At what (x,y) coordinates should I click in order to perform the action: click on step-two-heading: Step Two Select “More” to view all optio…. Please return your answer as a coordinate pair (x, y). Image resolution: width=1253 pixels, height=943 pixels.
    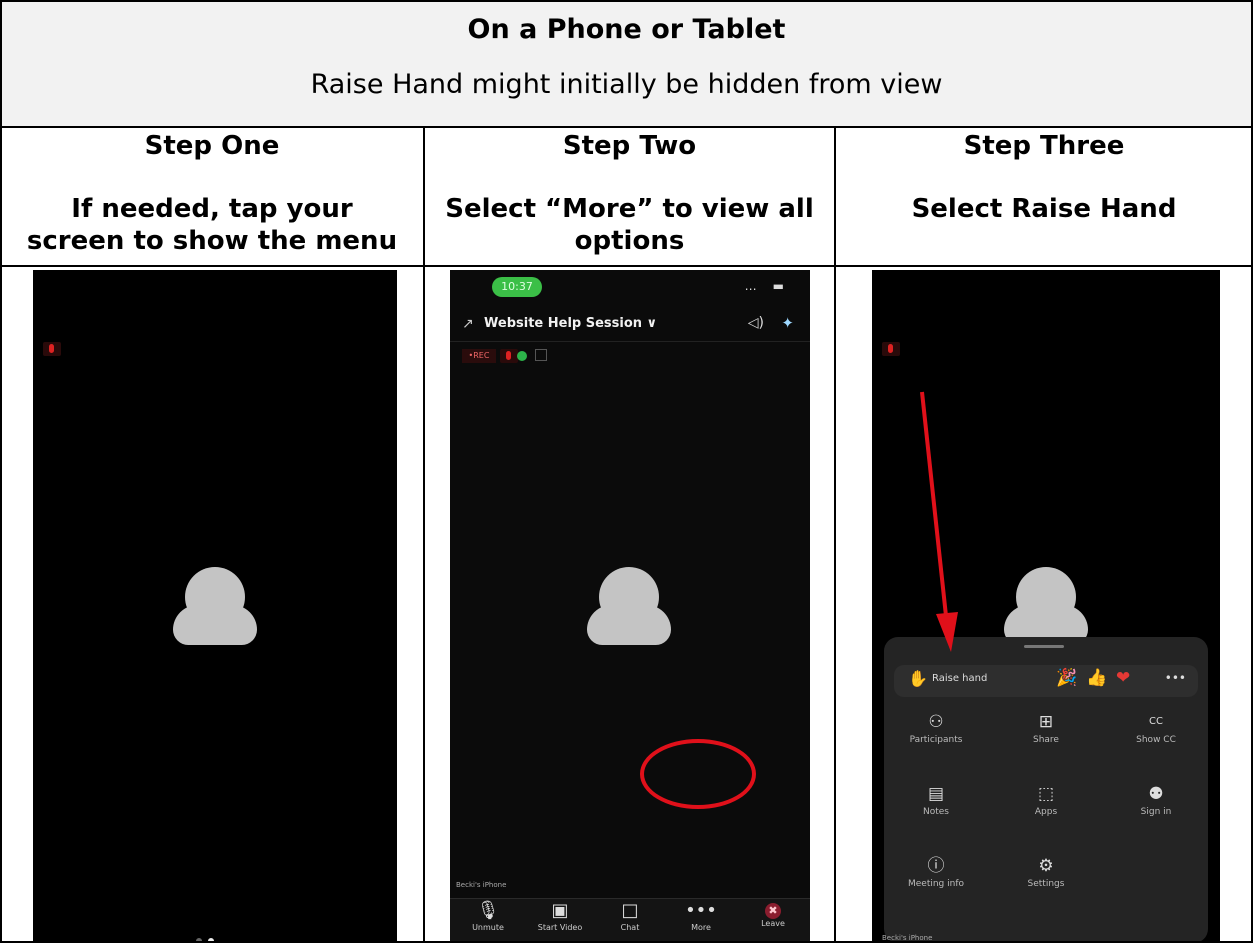
    Looking at the image, I should click on (629, 193).